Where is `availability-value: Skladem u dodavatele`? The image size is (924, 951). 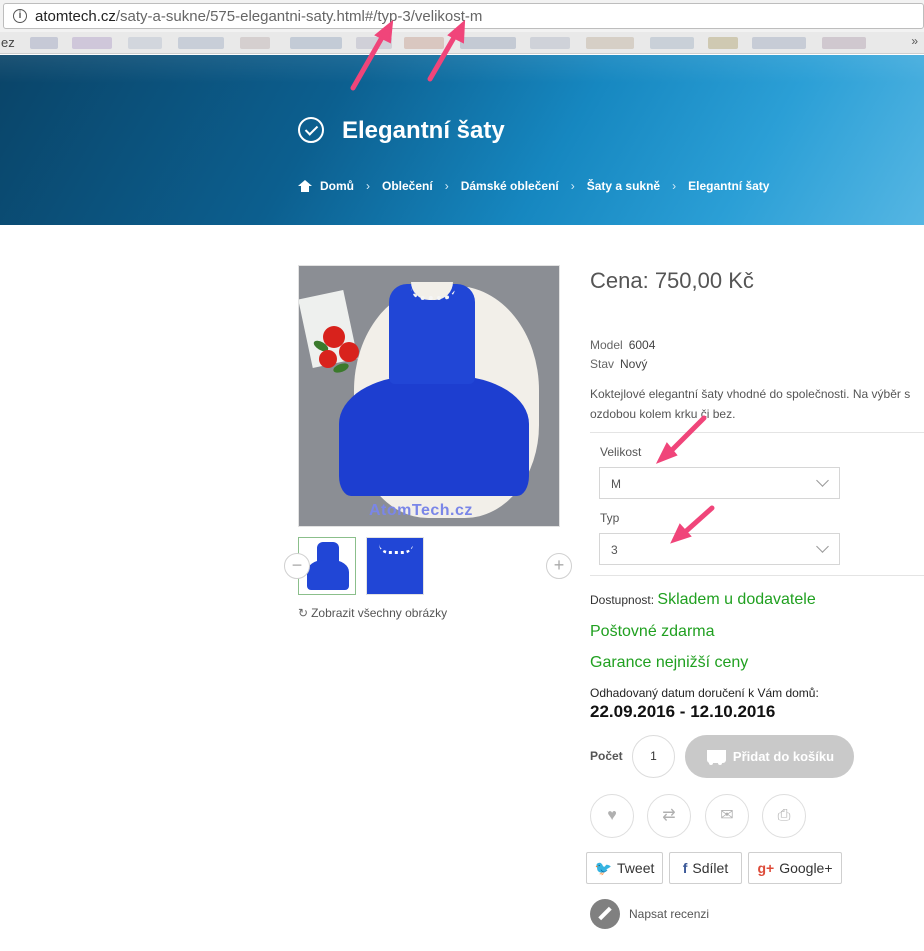
availability-value: Skladem u dodavatele is located at coordinates (736, 599).